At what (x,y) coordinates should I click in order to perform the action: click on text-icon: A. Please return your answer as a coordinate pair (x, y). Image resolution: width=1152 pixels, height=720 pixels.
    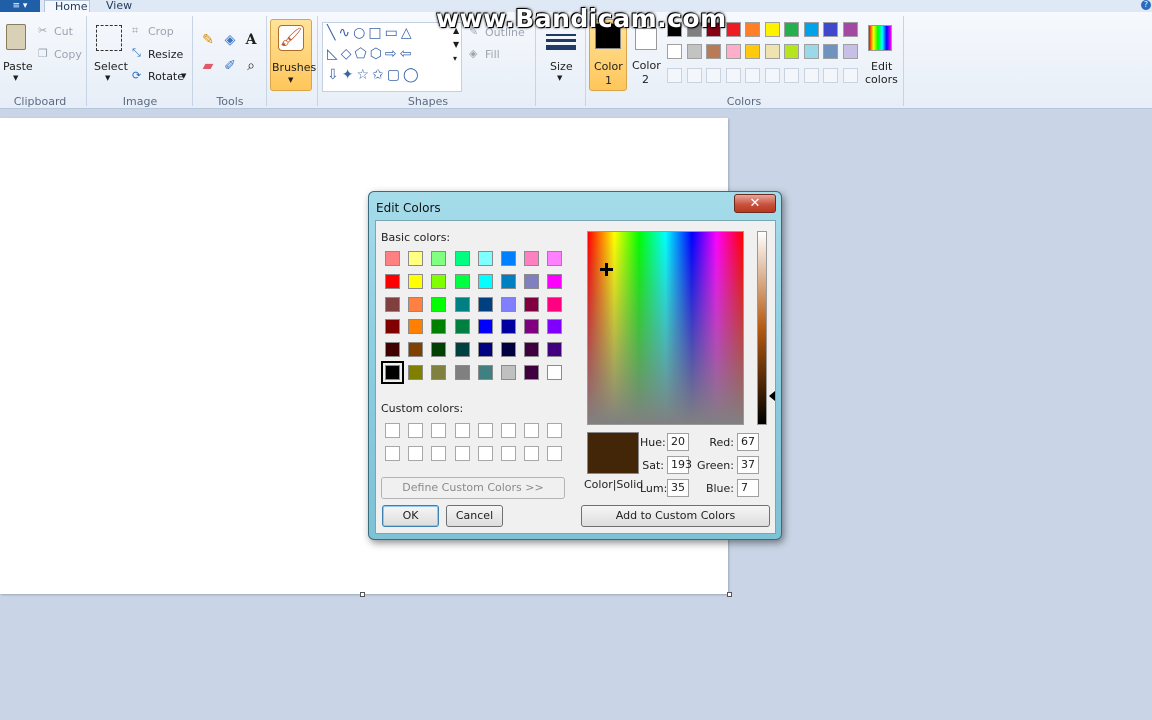
    Looking at the image, I should click on (251, 40).